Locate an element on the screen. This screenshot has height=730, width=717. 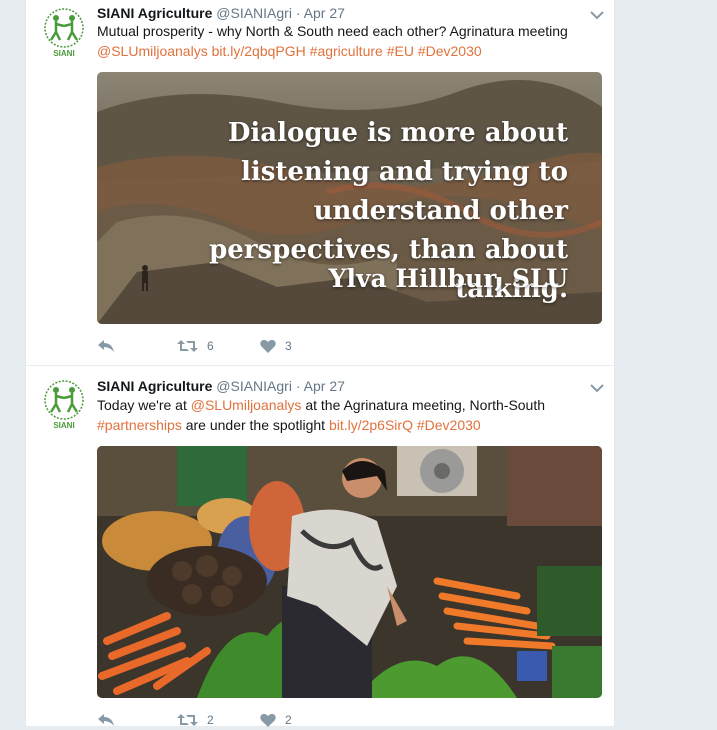
like-count: 3 is located at coordinates (288, 346).